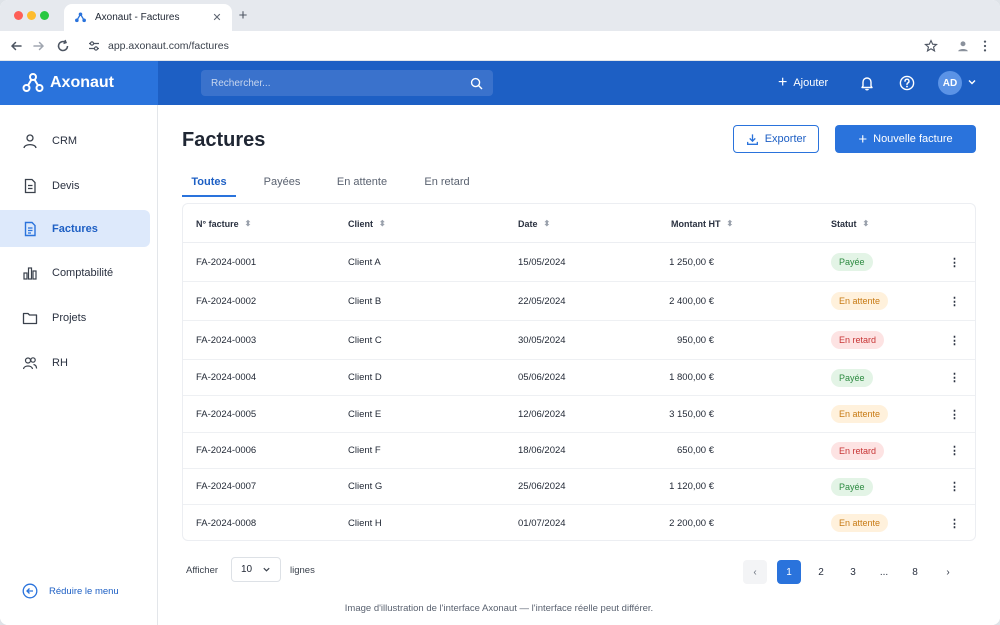  What do you see at coordinates (821, 572) in the screenshot?
I see `page-button: 2` at bounding box center [821, 572].